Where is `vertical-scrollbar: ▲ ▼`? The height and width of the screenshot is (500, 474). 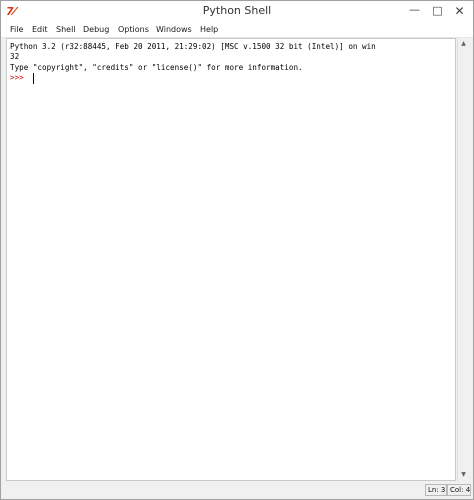
vertical-scrollbar: ▲ ▼ is located at coordinates (462, 259).